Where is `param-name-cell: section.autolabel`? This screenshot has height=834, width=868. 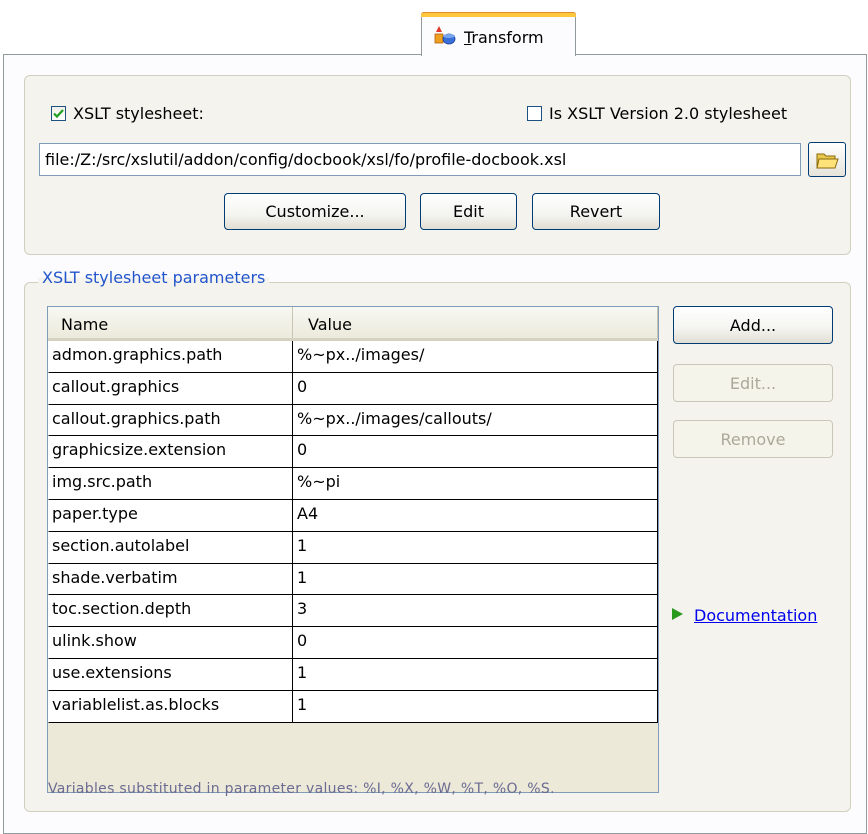
param-name-cell: section.autolabel is located at coordinates (170, 547).